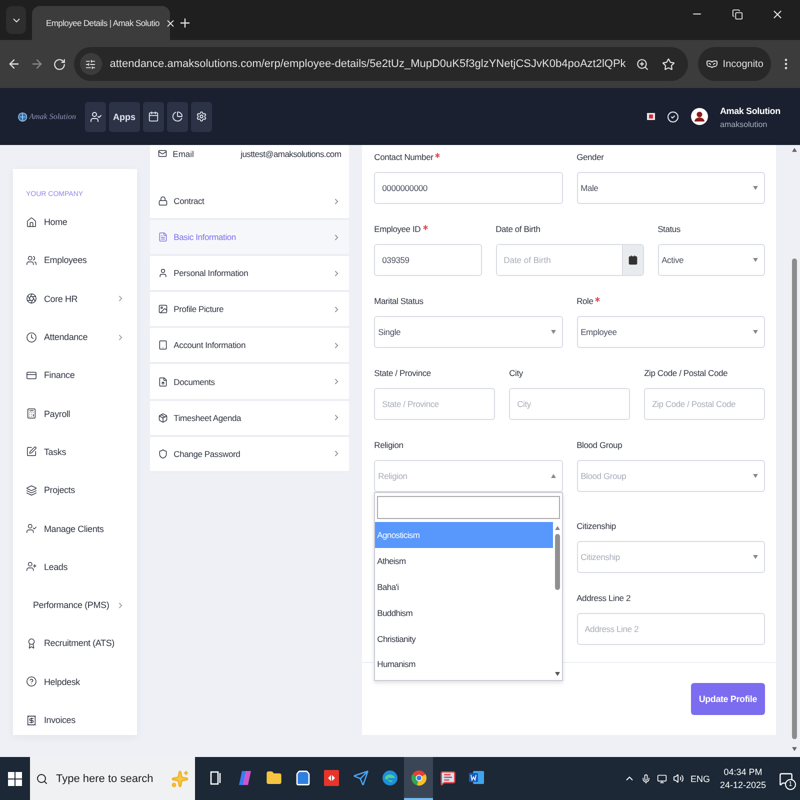 This screenshot has width=800, height=800. I want to click on sidebar-item: Recruitment (ATS), so click(75, 643).